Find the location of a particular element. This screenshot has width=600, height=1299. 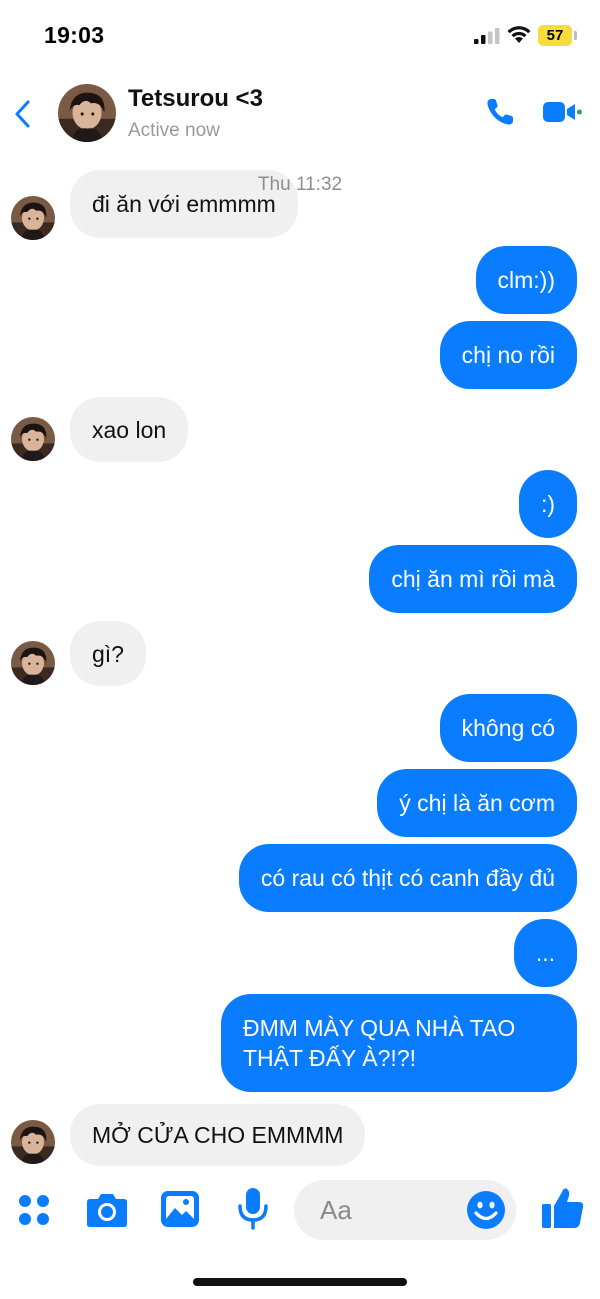

message-bubble-outgoing: ý chị là ăn cơm is located at coordinates (477, 803).